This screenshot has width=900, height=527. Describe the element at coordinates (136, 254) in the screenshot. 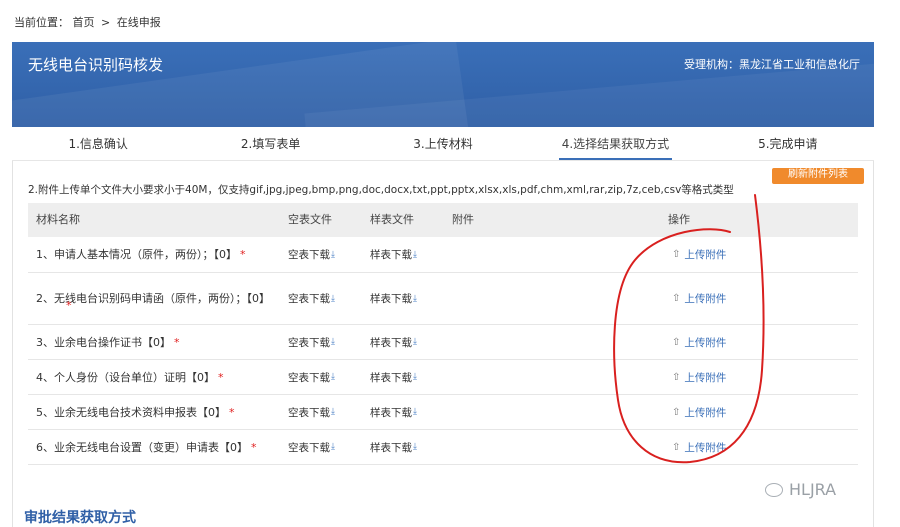

I see `material-name: 1、申请人基本情况（原件，两份）；【0】` at that location.